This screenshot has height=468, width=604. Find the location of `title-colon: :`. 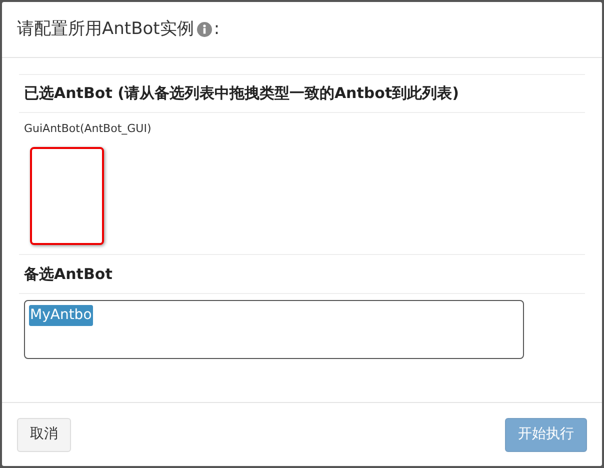

title-colon: : is located at coordinates (217, 29).